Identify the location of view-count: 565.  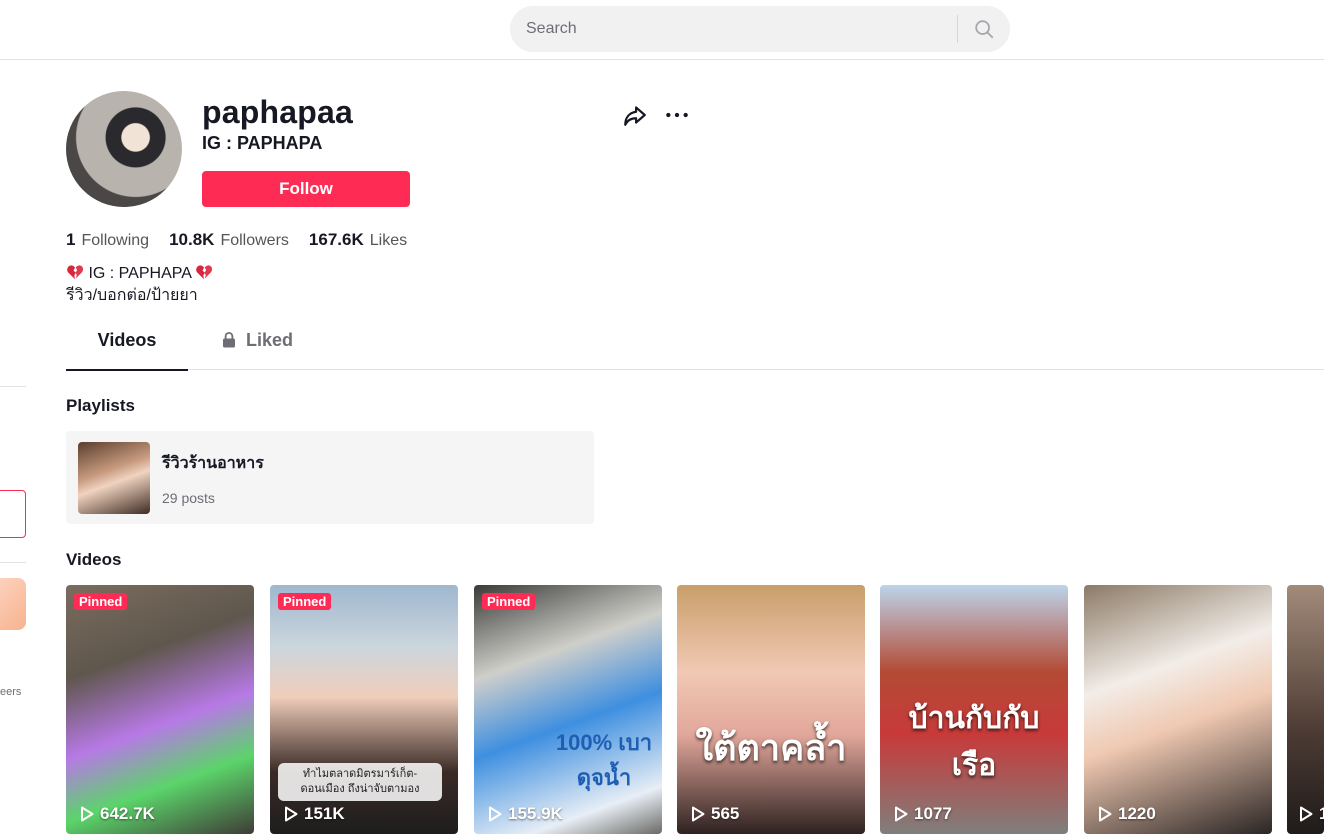
(715, 814).